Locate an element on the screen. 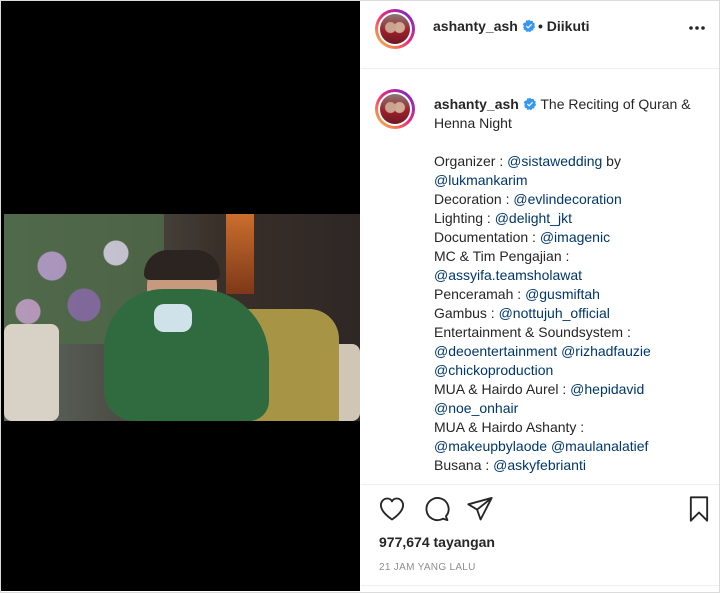 This screenshot has height=593, width=720. follow-status: • Diikuti is located at coordinates (564, 26).